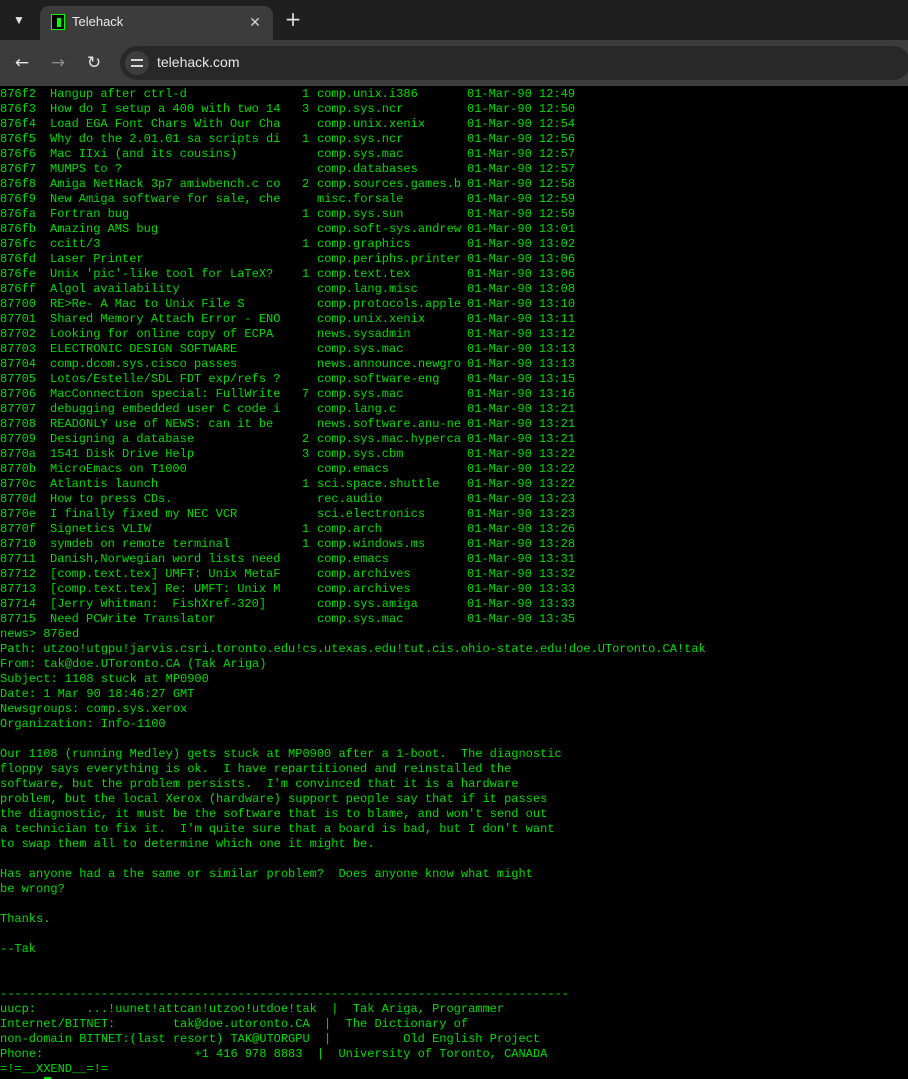 The height and width of the screenshot is (1079, 908). What do you see at coordinates (514, 63) in the screenshot?
I see `address-bar: telehack.com` at bounding box center [514, 63].